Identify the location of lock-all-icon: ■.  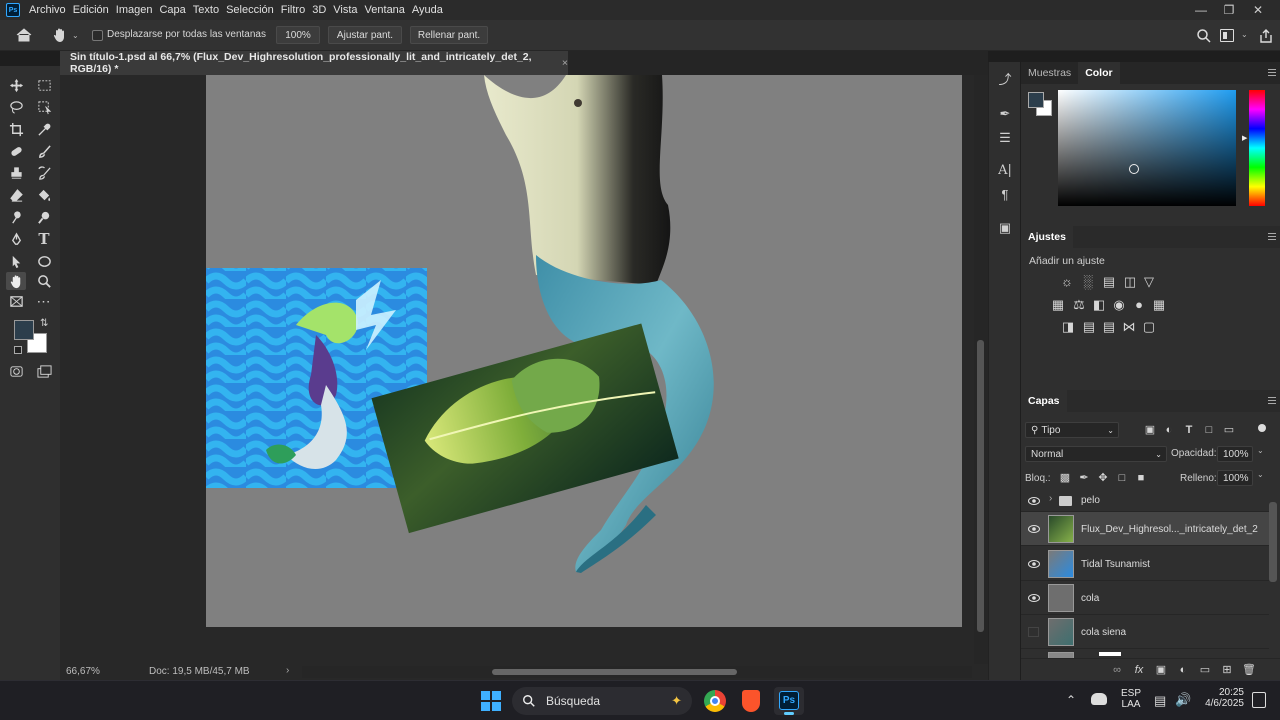
(1141, 478).